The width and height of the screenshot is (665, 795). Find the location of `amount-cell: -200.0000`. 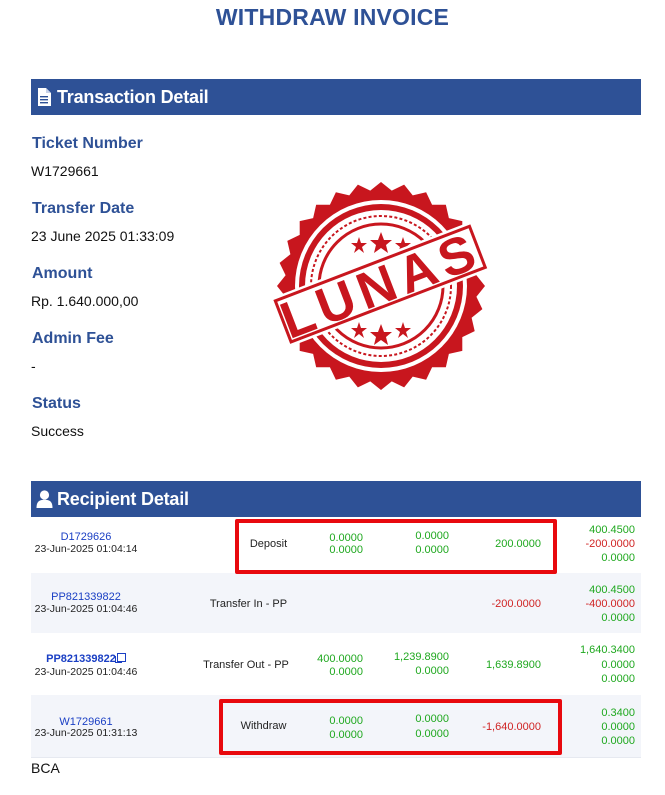

amount-cell: -200.0000 is located at coordinates (516, 604).